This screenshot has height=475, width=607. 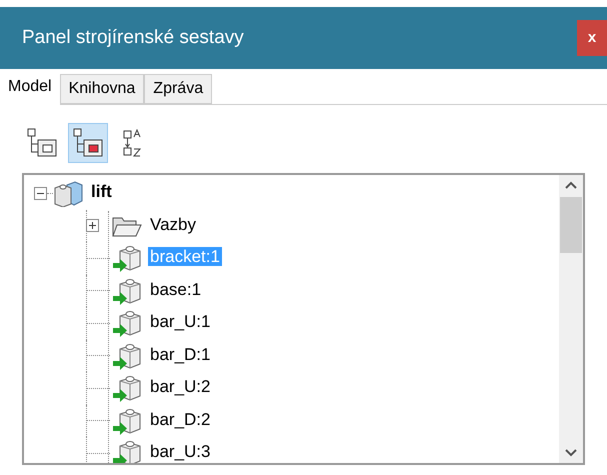 I want to click on collapse-icon, so click(x=40, y=193).